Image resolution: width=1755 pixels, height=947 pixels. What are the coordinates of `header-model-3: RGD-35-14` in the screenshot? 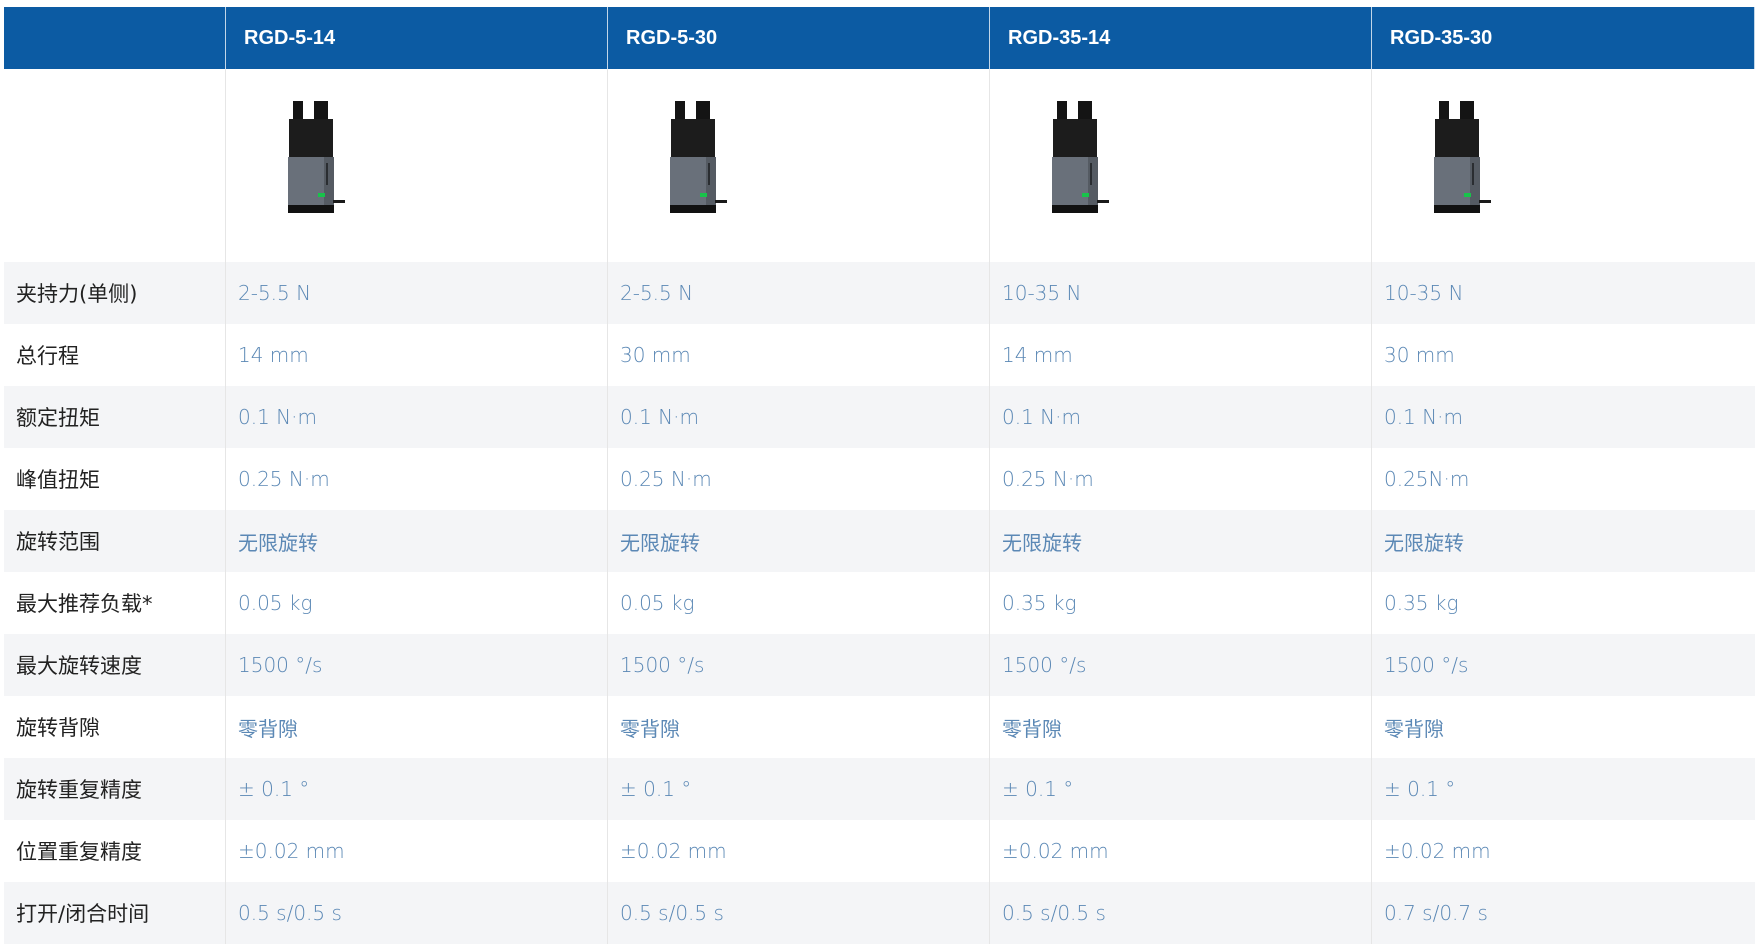 It's located at (1181, 38).